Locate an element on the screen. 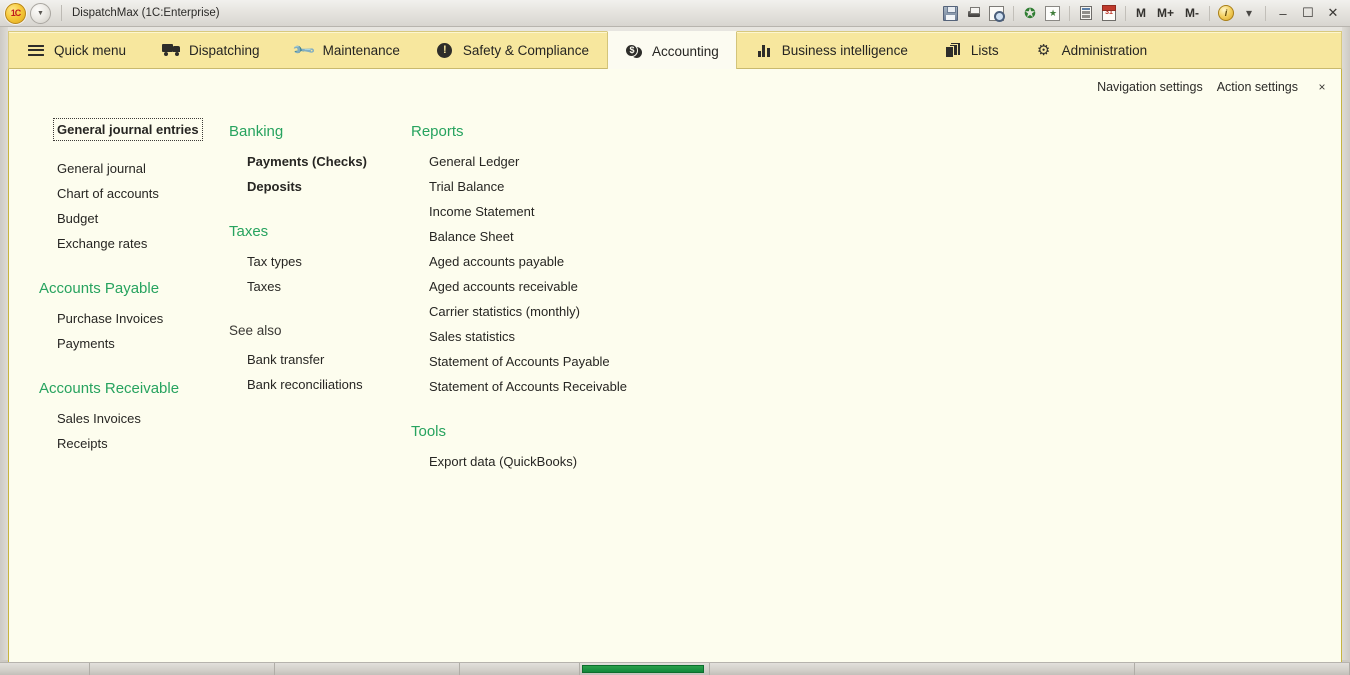 The image size is (1350, 675). nav-tab-label: Dispatching is located at coordinates (224, 50).